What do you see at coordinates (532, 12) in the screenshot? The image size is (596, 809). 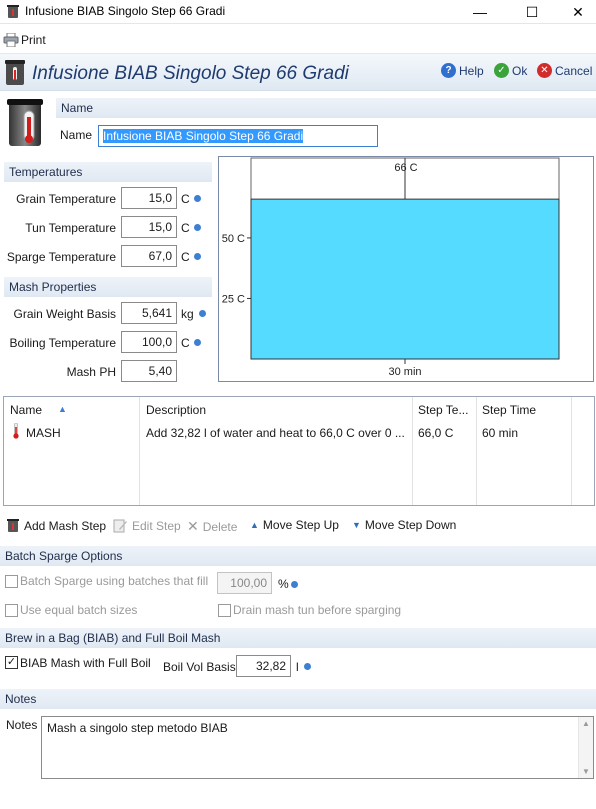 I see `maximize-button: ☐` at bounding box center [532, 12].